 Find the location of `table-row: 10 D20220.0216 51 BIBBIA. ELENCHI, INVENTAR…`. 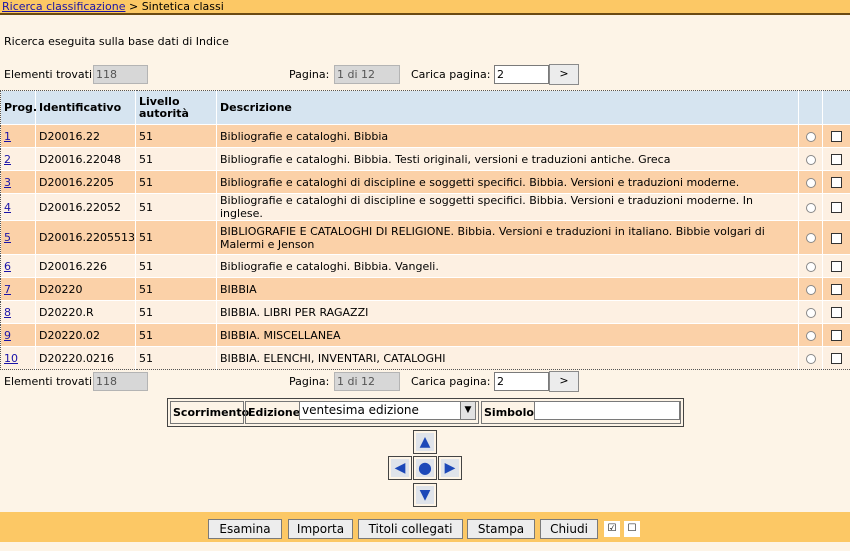

table-row: 10 D20220.0216 51 BIBBIA. ELENCHI, INVENTAR… is located at coordinates (425, 358).